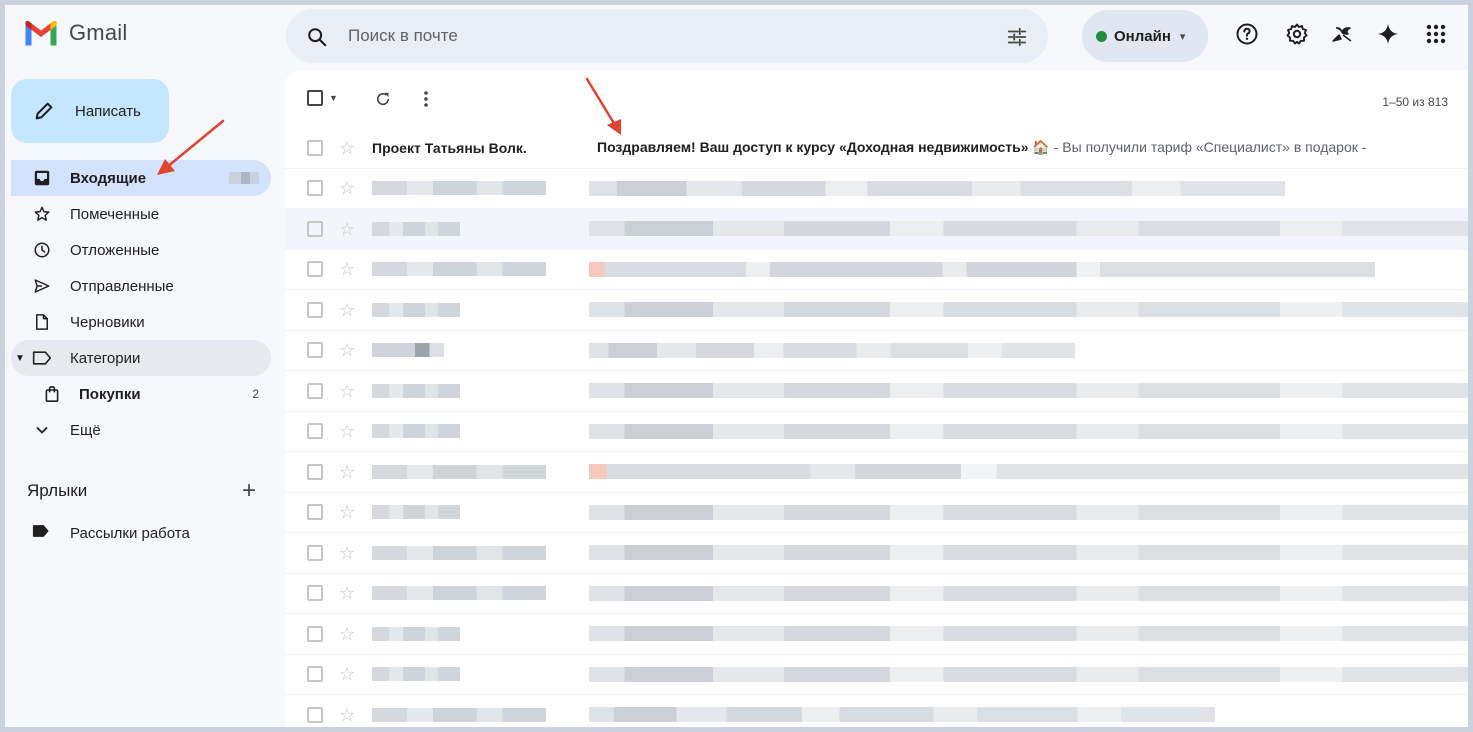  Describe the element at coordinates (426, 99) in the screenshot. I see `more-vert-icon` at that location.